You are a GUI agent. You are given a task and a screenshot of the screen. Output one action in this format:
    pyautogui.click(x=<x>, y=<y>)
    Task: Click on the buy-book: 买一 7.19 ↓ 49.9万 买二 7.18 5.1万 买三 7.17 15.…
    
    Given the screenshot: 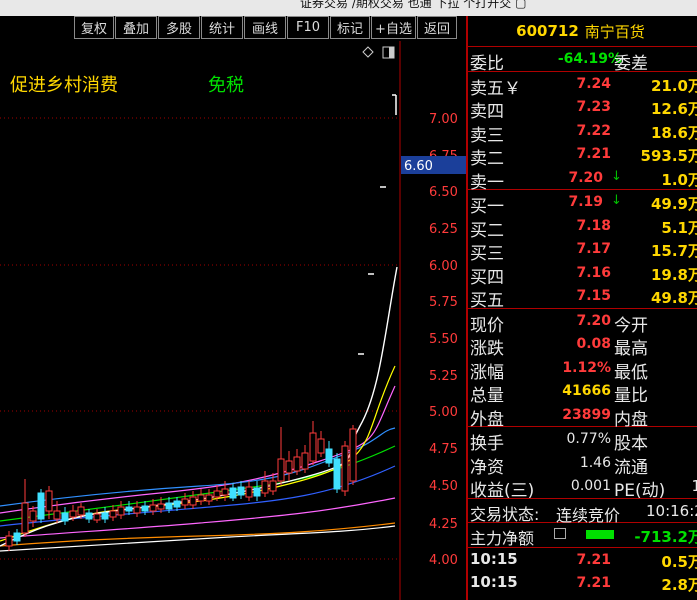 What is the action you would take?
    pyautogui.click(x=582, y=250)
    